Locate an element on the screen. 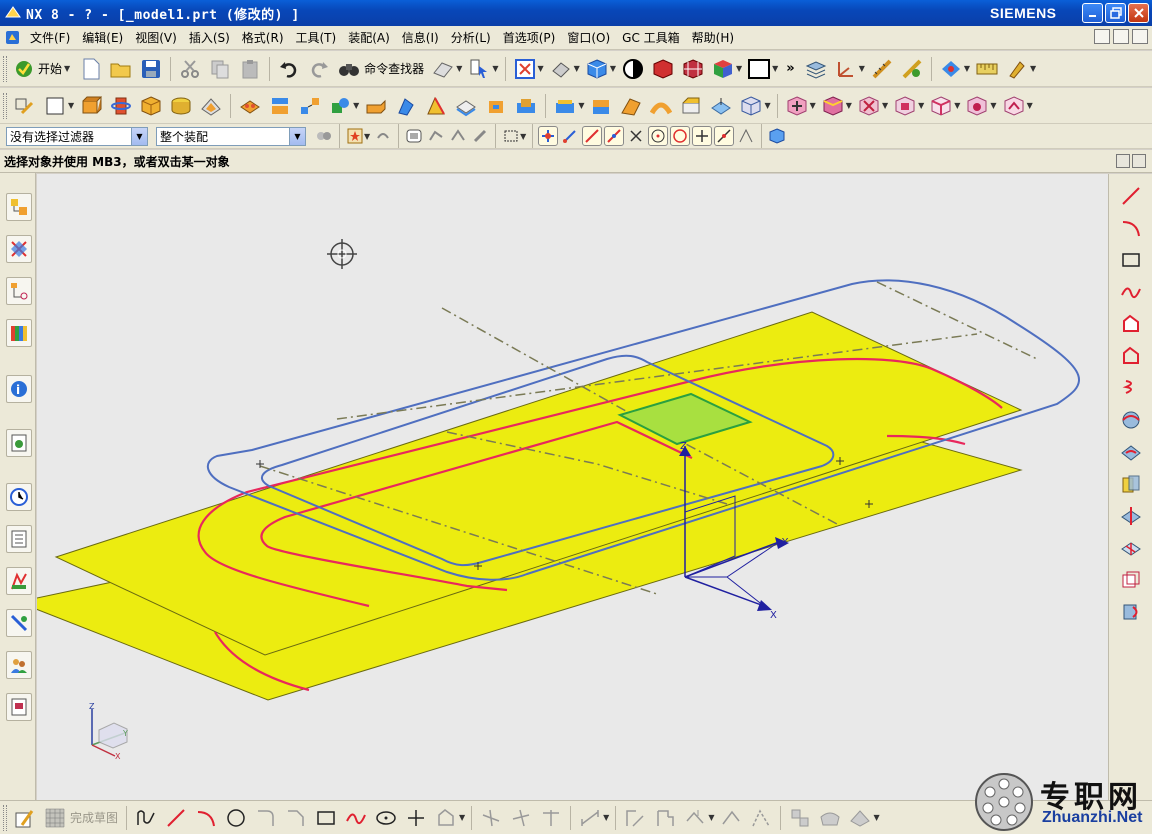 The height and width of the screenshot is (834, 1152). boss-button is located at coordinates (601, 106).